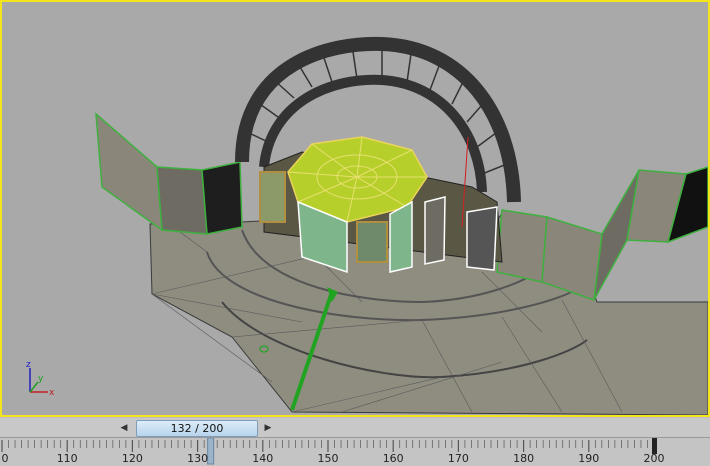  I want to click on tick-label: 200, so click(654, 458).